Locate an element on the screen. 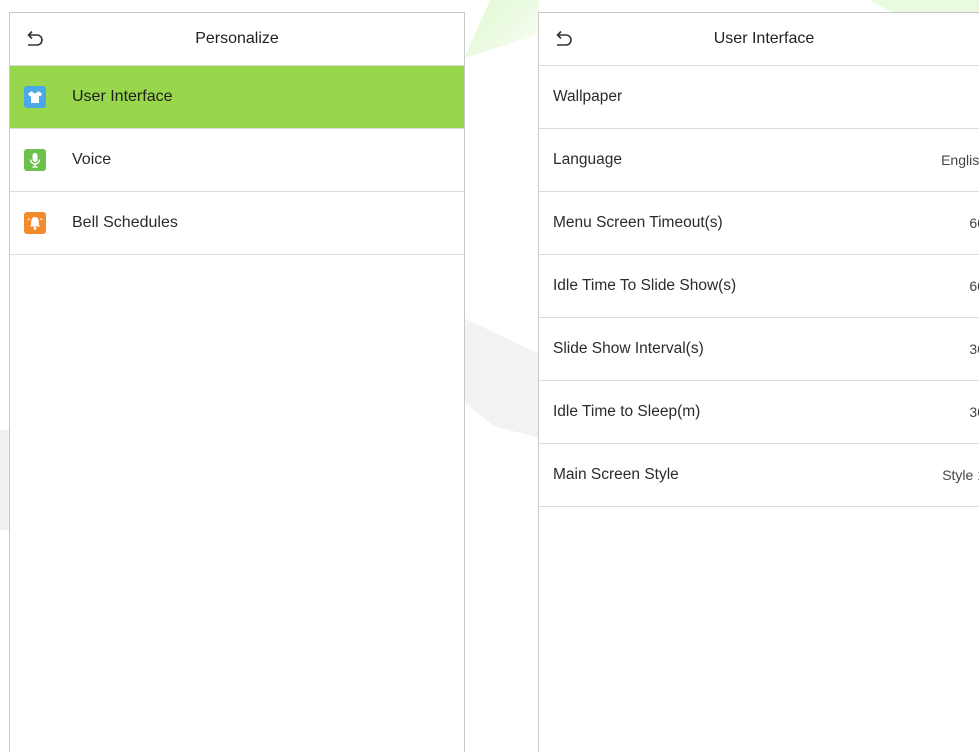 This screenshot has height=752, width=979. page-title: User Interface is located at coordinates (764, 38).